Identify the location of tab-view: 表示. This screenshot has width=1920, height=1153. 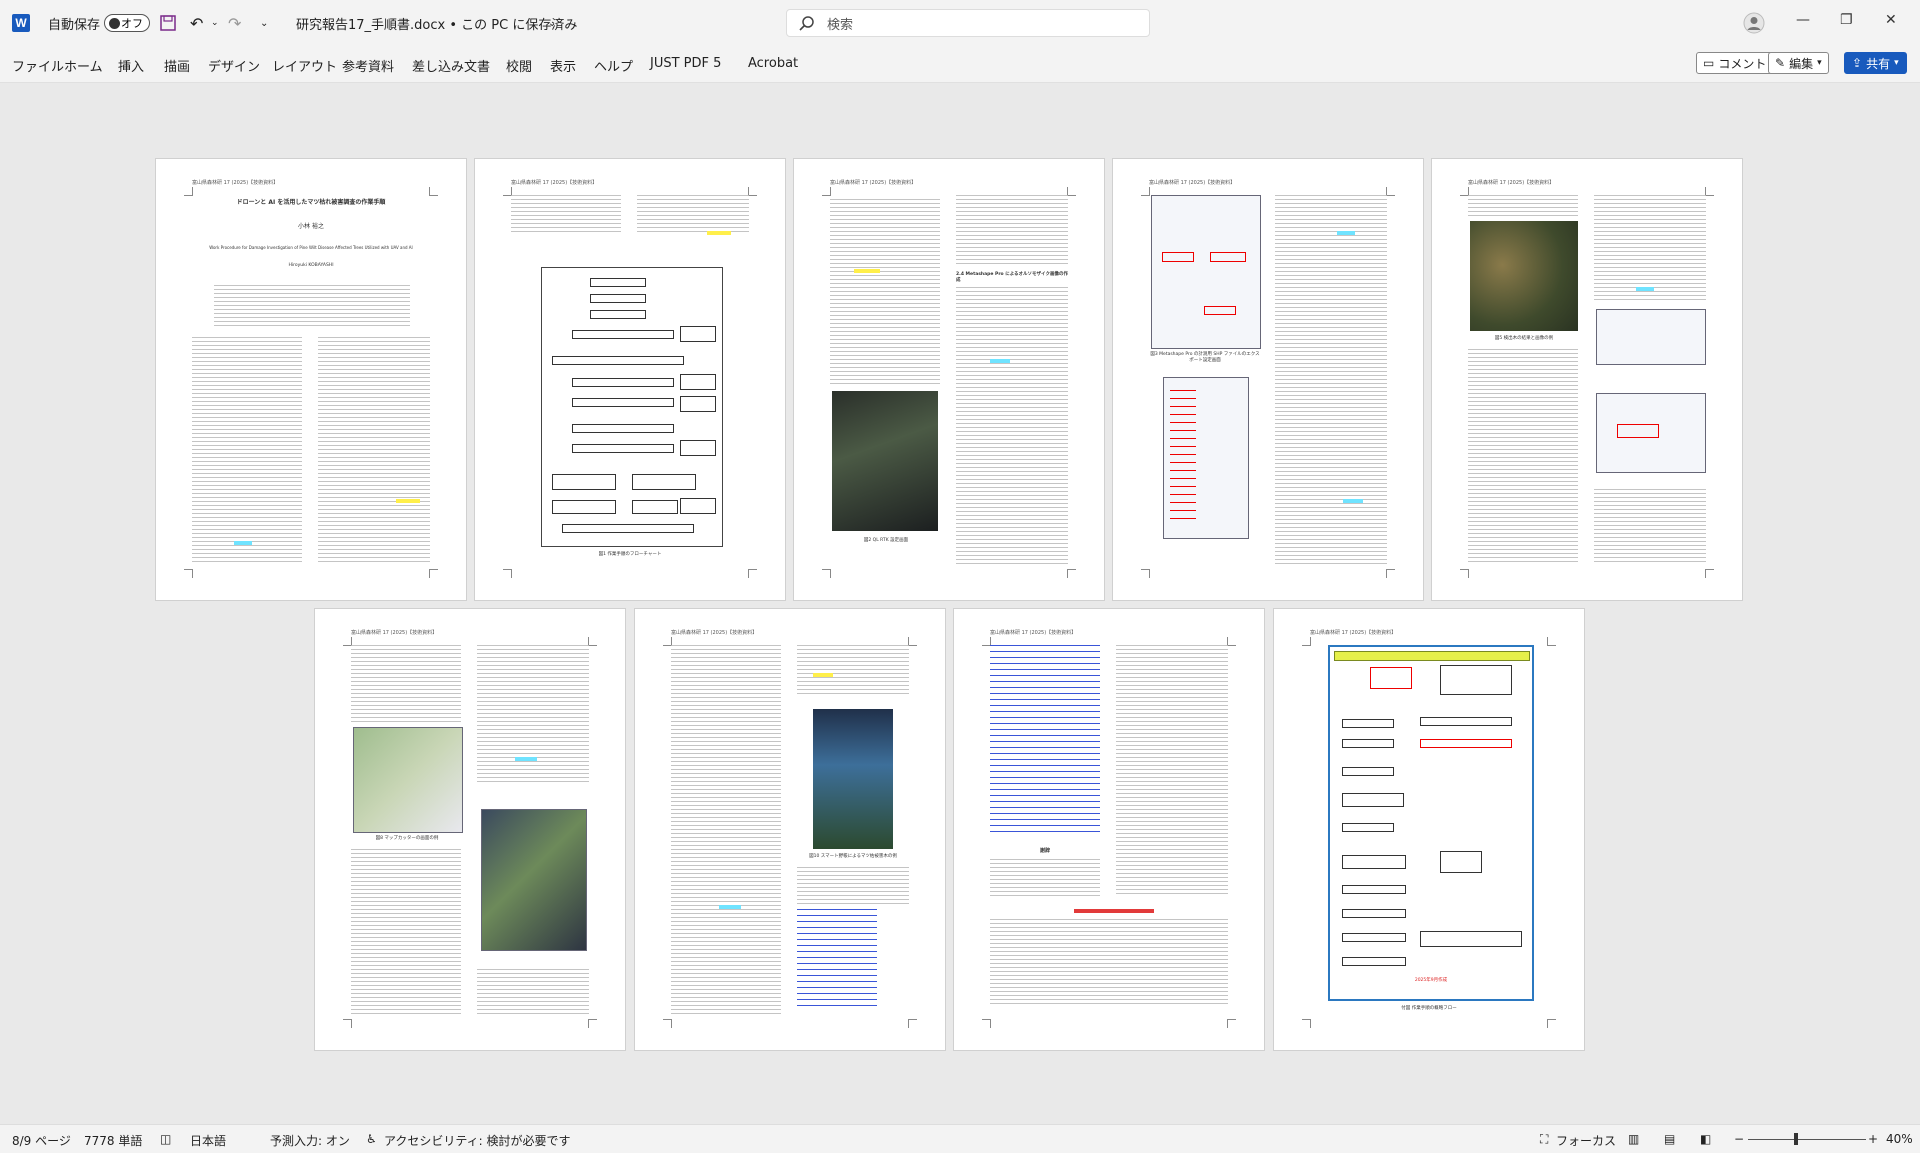
(563, 65).